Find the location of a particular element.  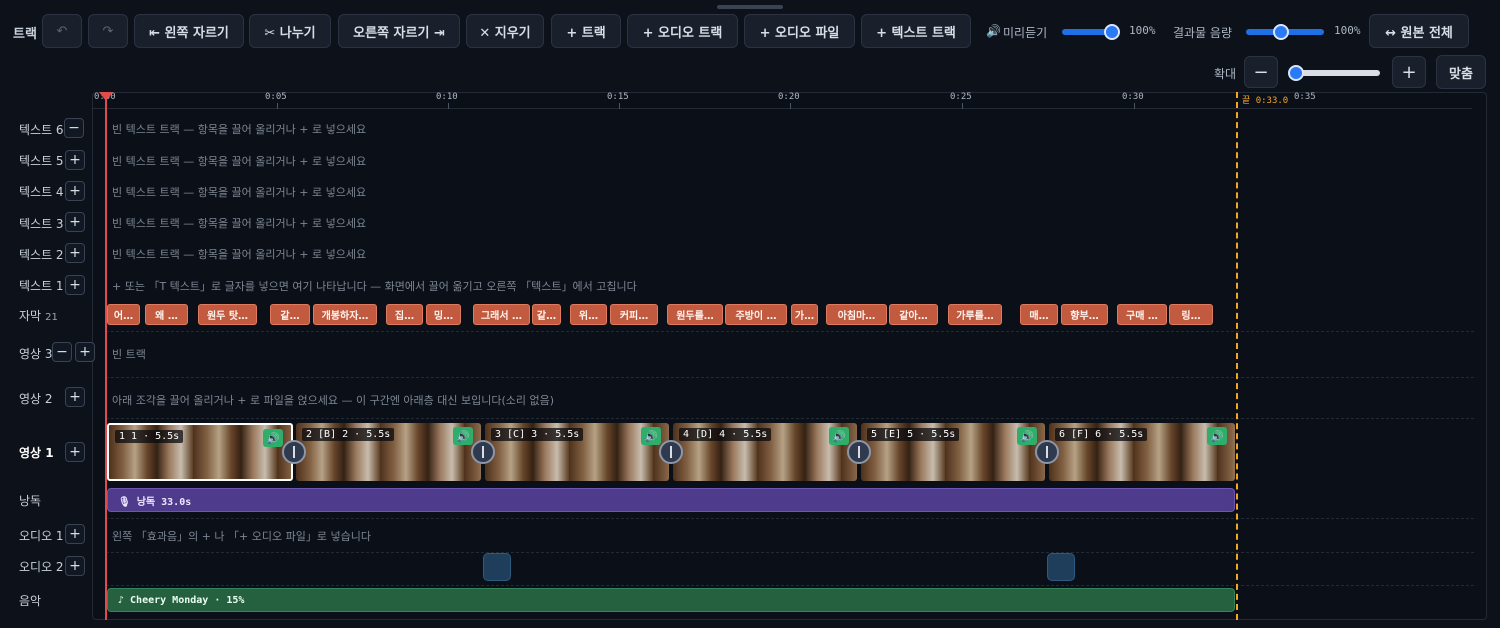

trim-left-button: ⇤ 왼쪽 자르기 is located at coordinates (189, 31).